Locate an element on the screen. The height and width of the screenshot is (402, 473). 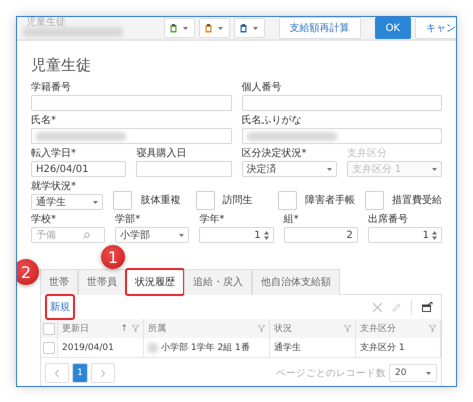
checkbox-label: 障害者手帳 is located at coordinates (330, 200).